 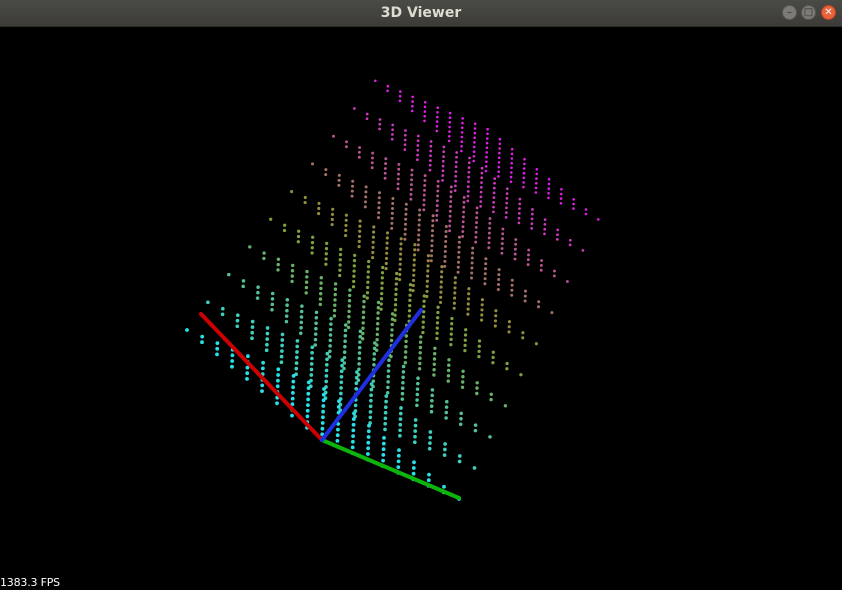 What do you see at coordinates (421, 13) in the screenshot?
I see `window-titlebar: 3D Viewer – □ ✕` at bounding box center [421, 13].